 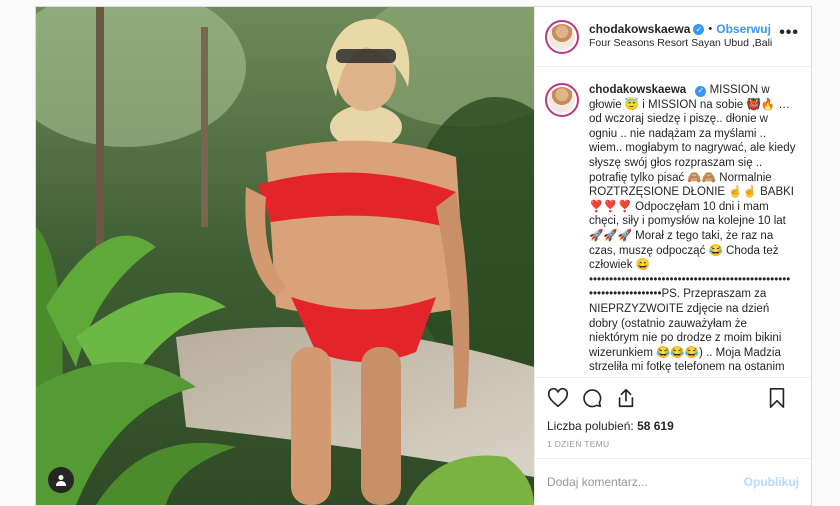 What do you see at coordinates (789, 33) in the screenshot?
I see `more-options-icon: •••` at bounding box center [789, 33].